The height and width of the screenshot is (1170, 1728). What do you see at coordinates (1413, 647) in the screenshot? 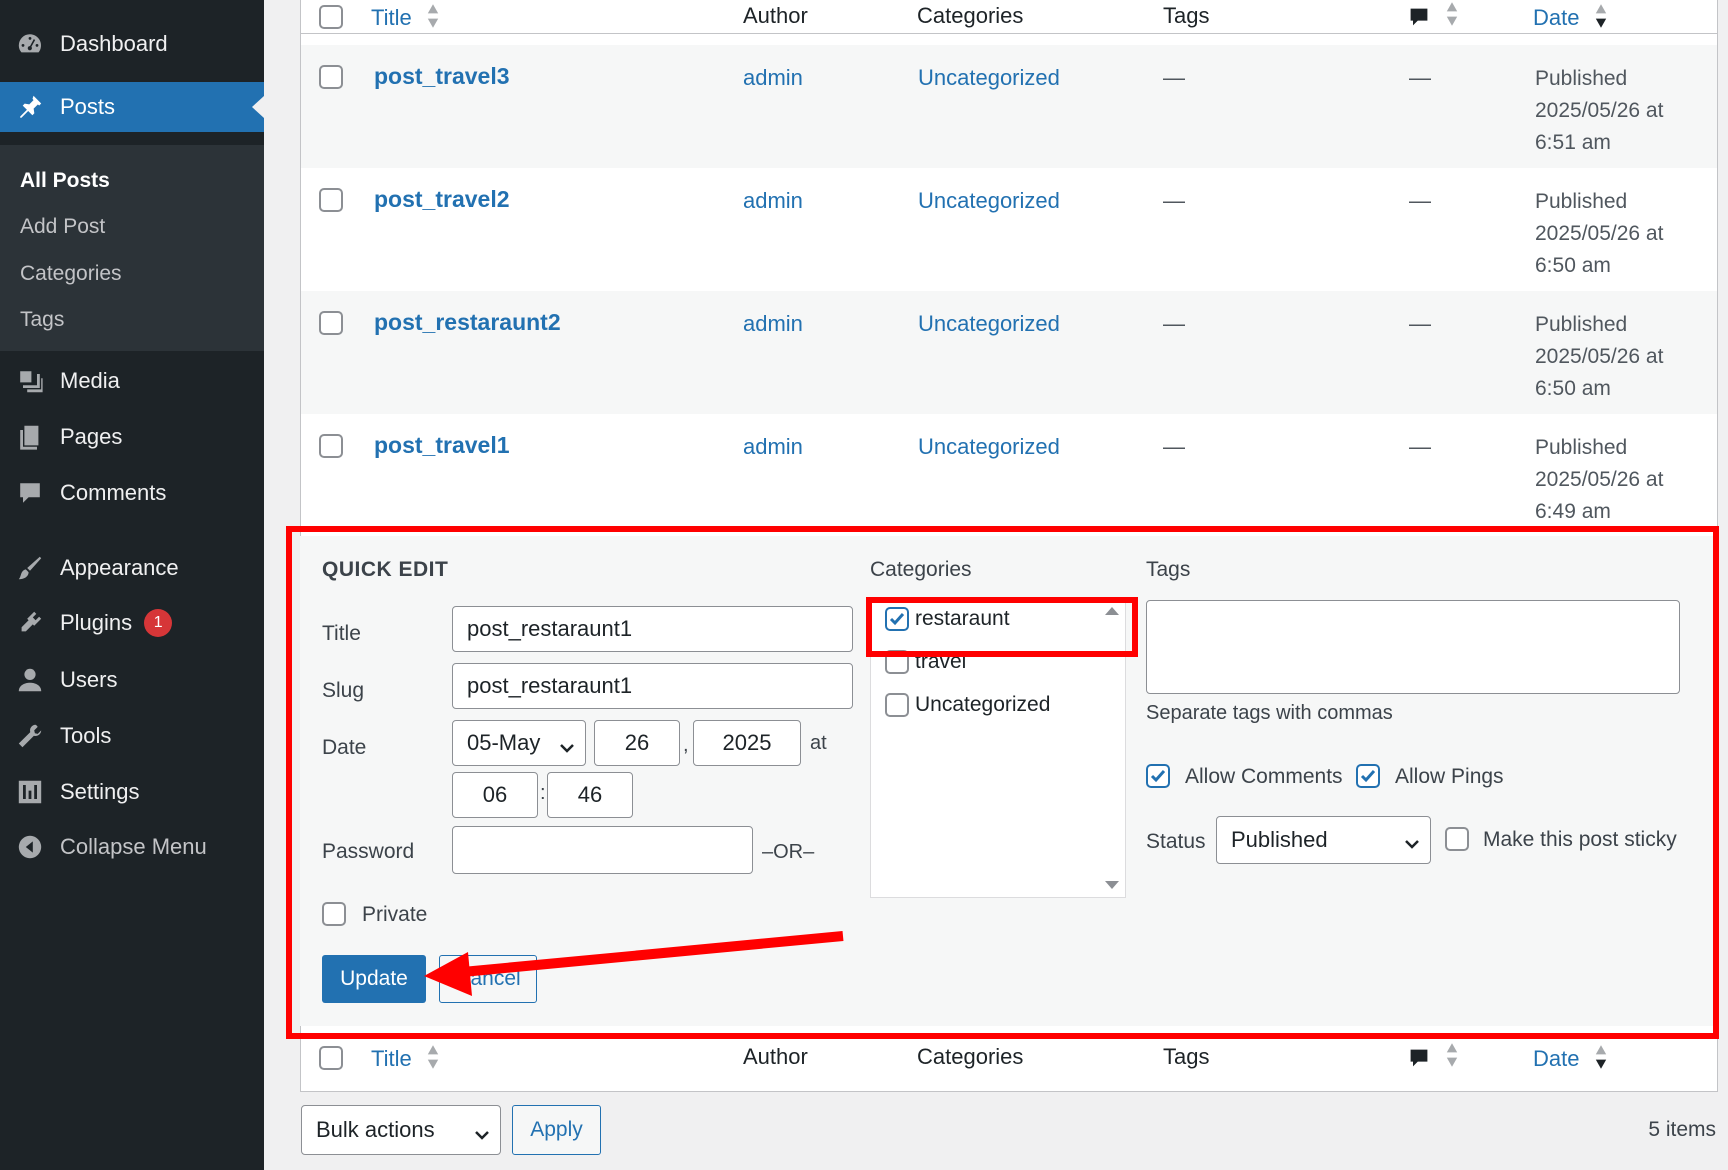
I see `tags-textarea` at bounding box center [1413, 647].